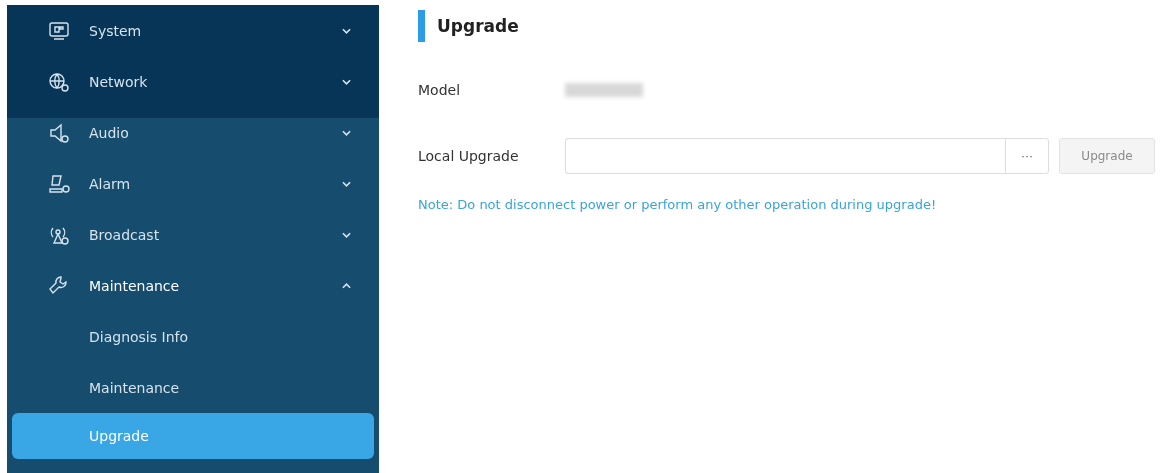 Image resolution: width=1164 pixels, height=473 pixels. Describe the element at coordinates (193, 30) in the screenshot. I see `menu-item: System` at that location.